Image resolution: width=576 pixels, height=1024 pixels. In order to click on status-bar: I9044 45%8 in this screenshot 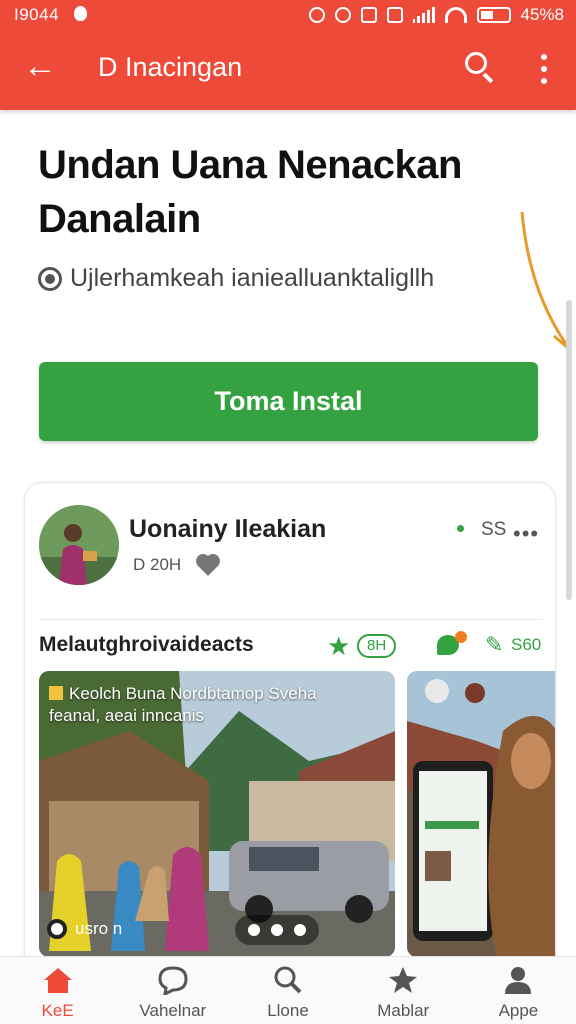, I will do `click(288, 15)`.